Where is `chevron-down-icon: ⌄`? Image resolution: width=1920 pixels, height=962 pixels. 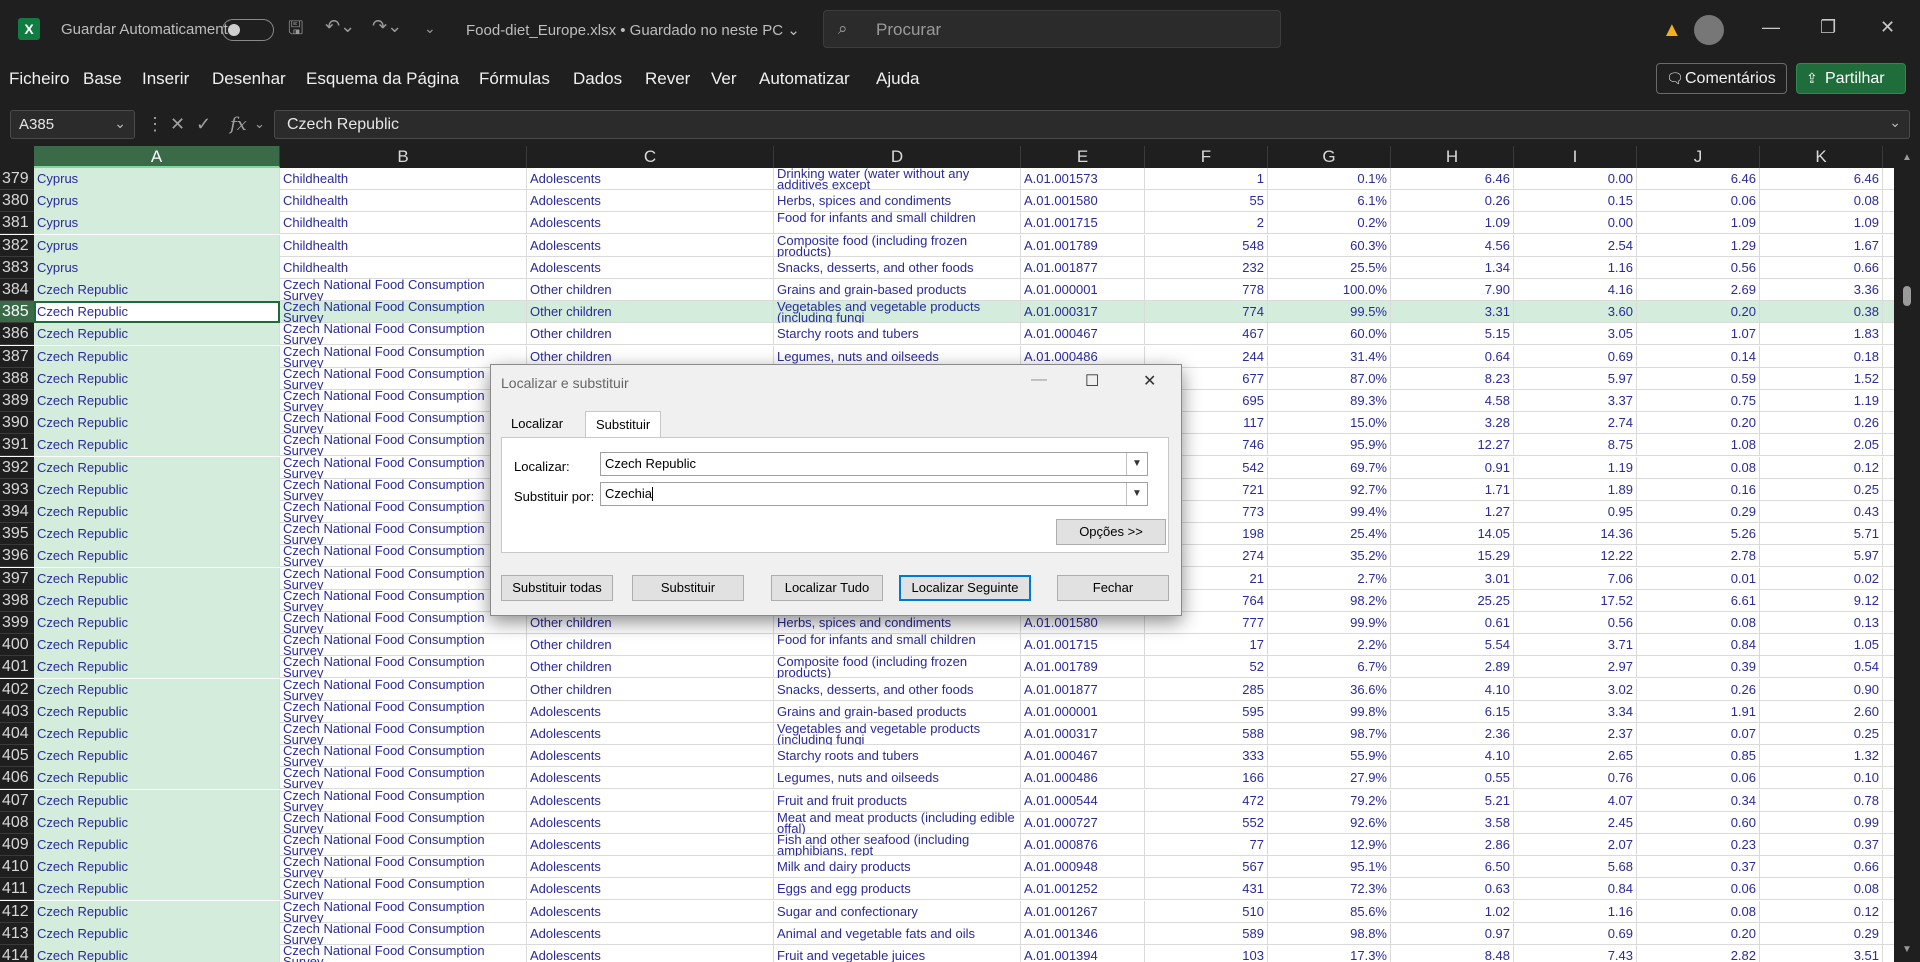
chevron-down-icon: ⌄ is located at coordinates (259, 124).